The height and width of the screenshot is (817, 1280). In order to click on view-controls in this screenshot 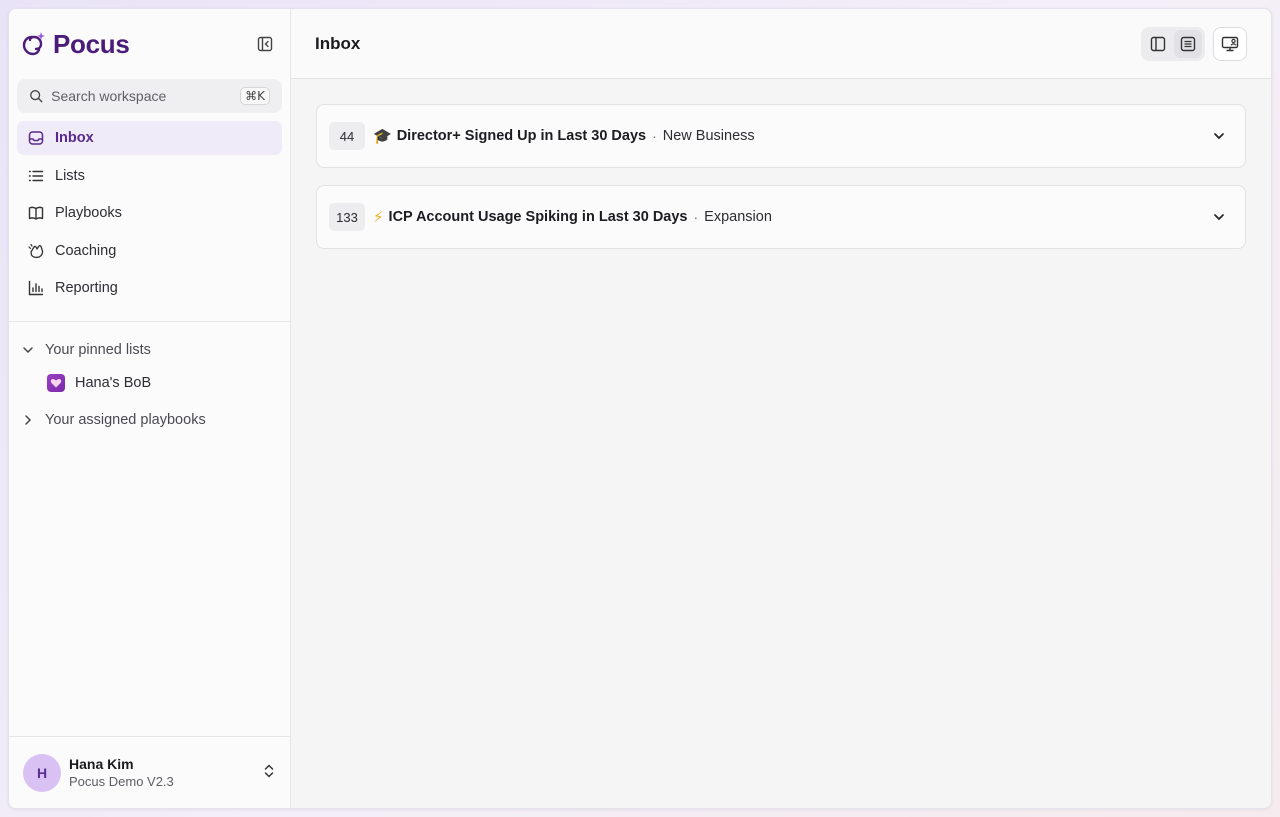, I will do `click(1194, 43)`.